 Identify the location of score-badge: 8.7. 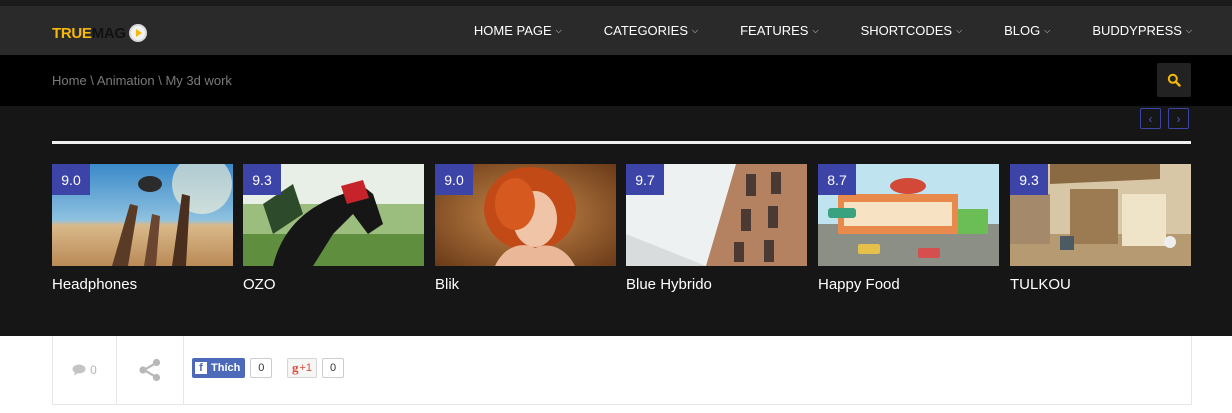
(837, 179).